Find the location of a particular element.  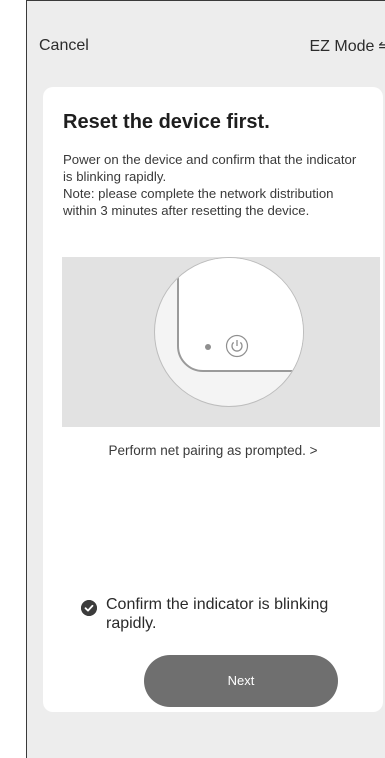

swap-arrows-icon: ⇋ is located at coordinates (381, 46).